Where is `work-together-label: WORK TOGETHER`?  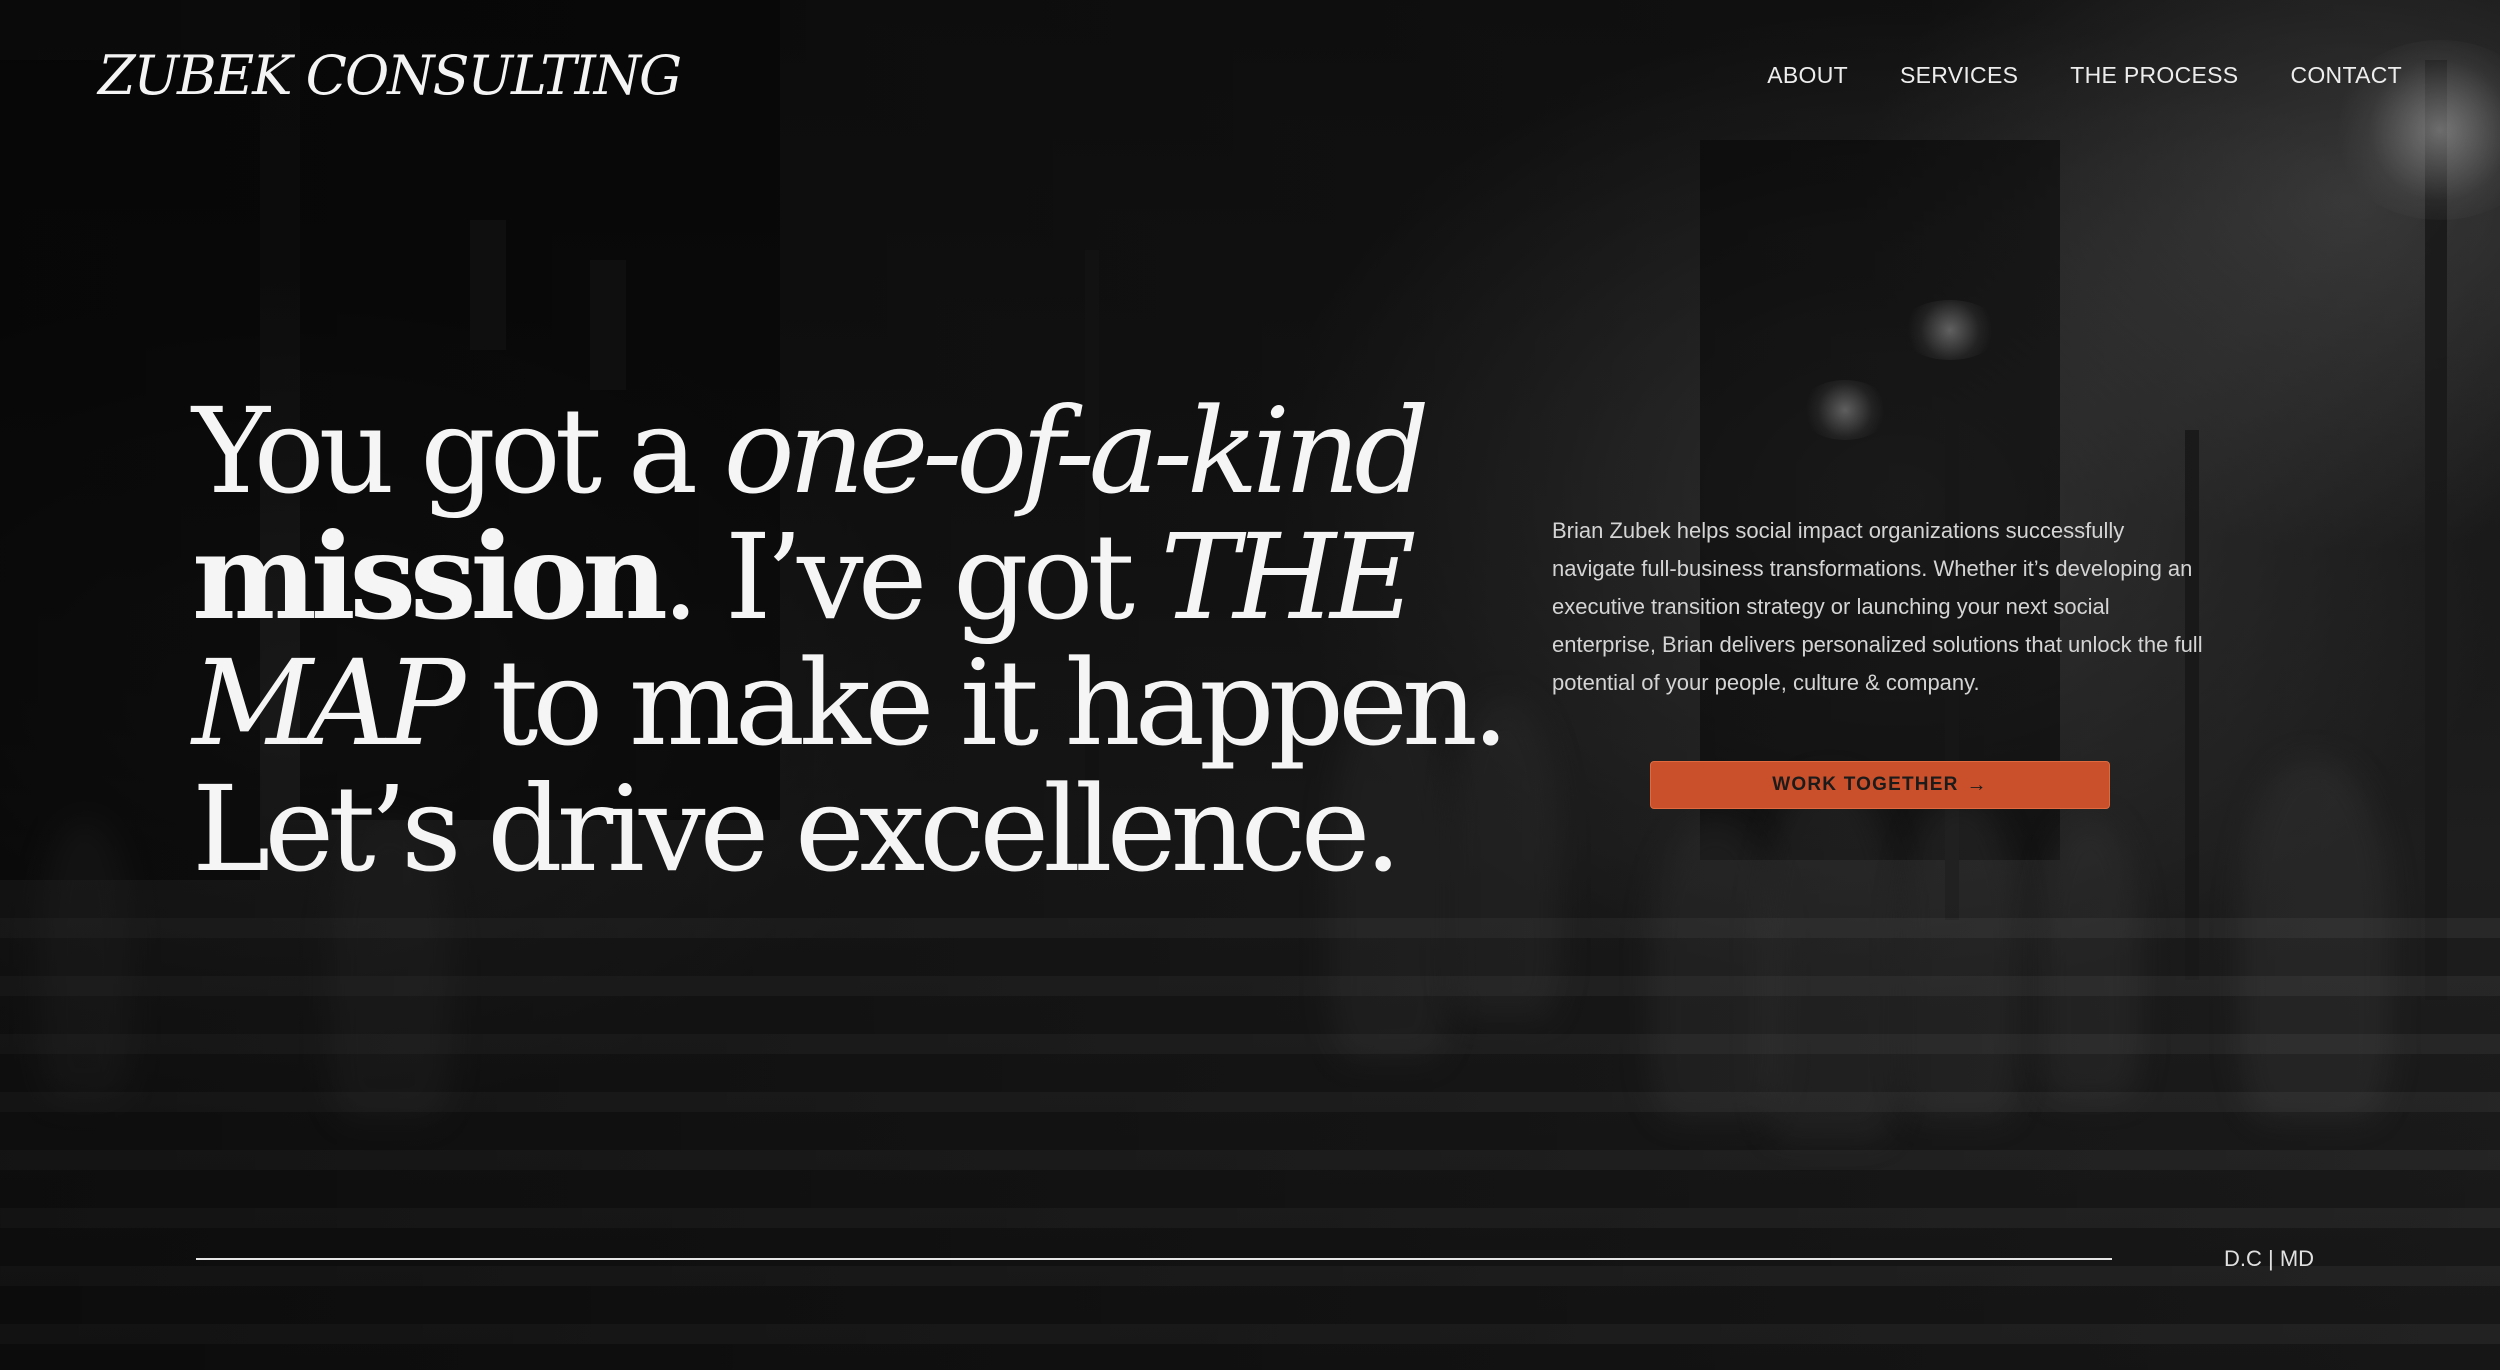
work-together-label: WORK TOGETHER is located at coordinates (1865, 784).